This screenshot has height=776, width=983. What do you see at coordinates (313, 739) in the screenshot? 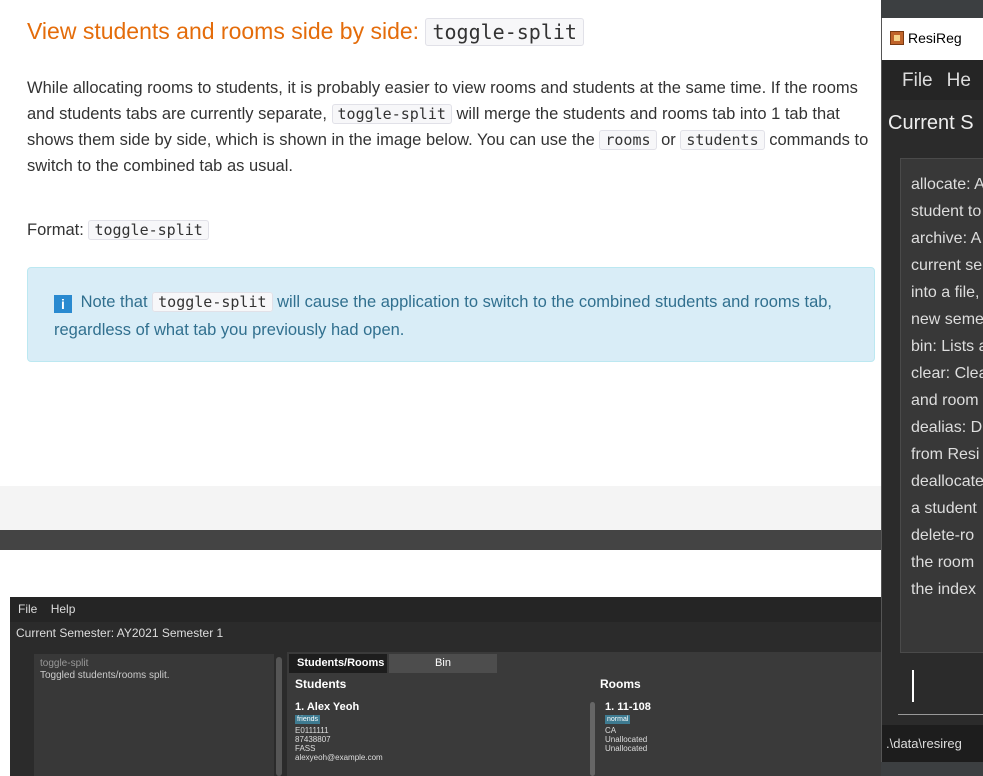
I see `student-detail: 87438807` at bounding box center [313, 739].